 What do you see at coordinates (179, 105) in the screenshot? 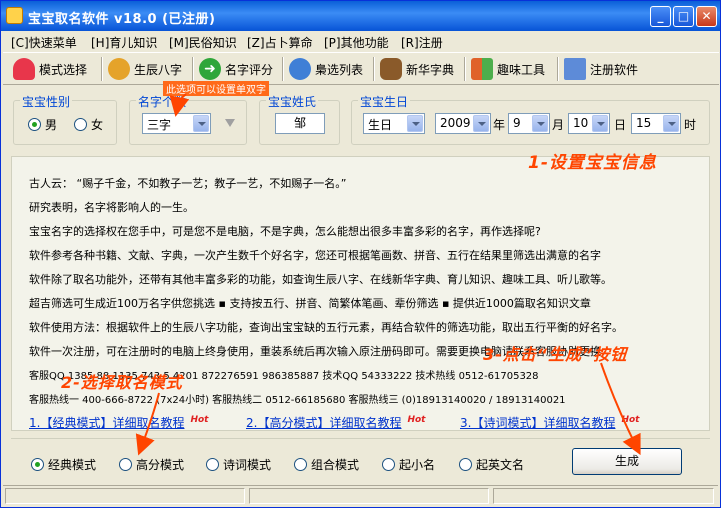
I see `arrow-to-name-length` at bounding box center [179, 105].